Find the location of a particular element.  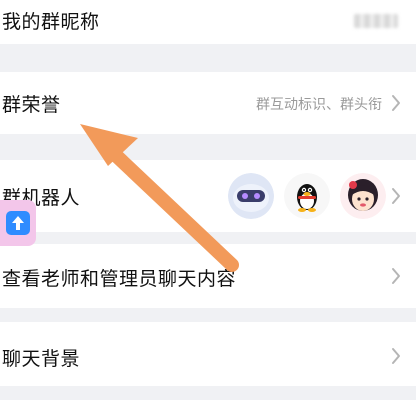

group-honor-value: 群互动标识、群头衔 is located at coordinates (319, 105).